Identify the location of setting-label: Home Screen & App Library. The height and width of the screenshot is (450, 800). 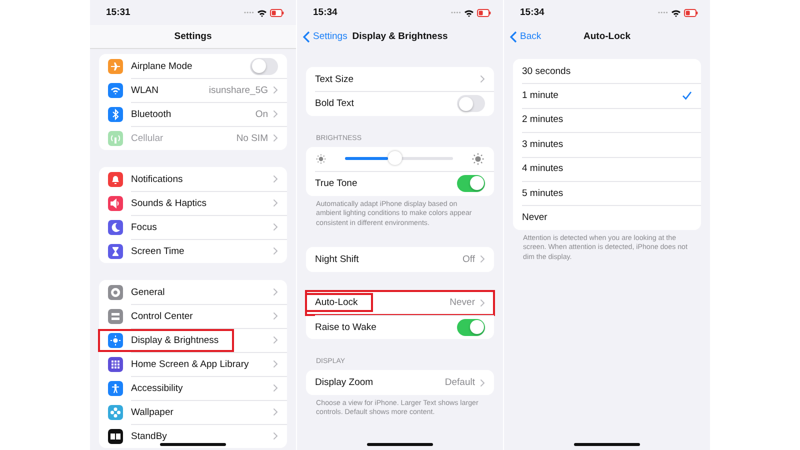
(190, 364).